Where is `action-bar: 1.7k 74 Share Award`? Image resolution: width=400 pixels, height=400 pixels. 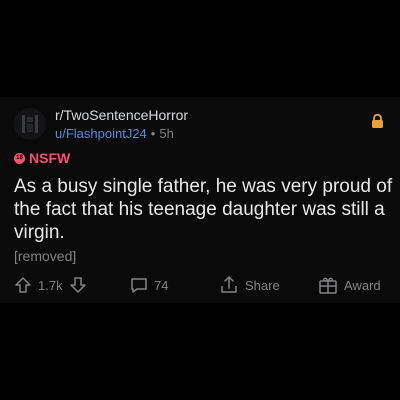 action-bar: 1.7k 74 Share Award is located at coordinates (200, 285).